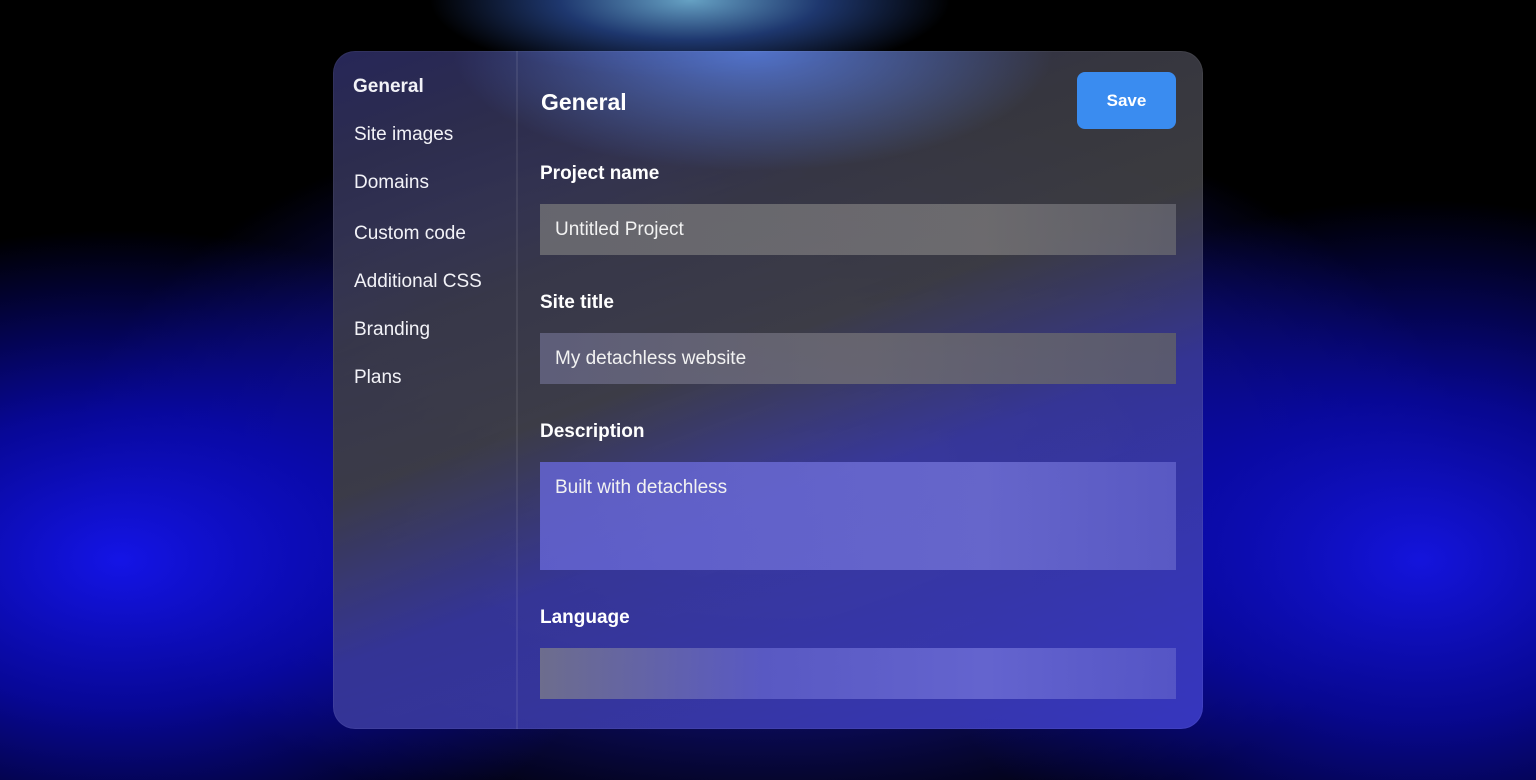 This screenshot has height=780, width=1536. What do you see at coordinates (858, 516) in the screenshot?
I see `description-textarea: Built with detachless` at bounding box center [858, 516].